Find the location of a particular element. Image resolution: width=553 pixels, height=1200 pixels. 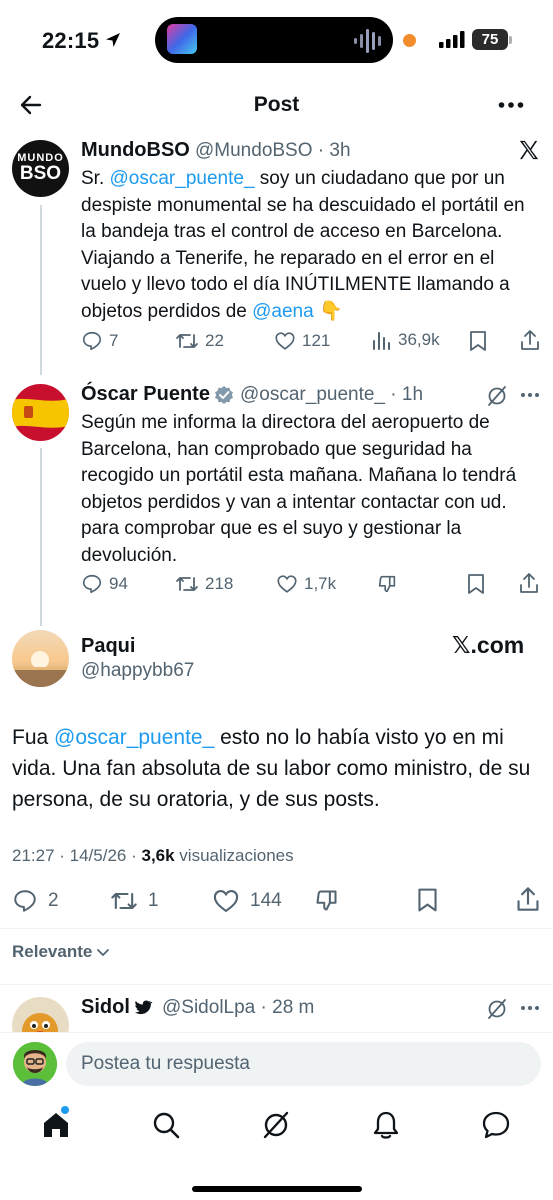

author-meta: @oscar_puente_ · 1h is located at coordinates (332, 394).